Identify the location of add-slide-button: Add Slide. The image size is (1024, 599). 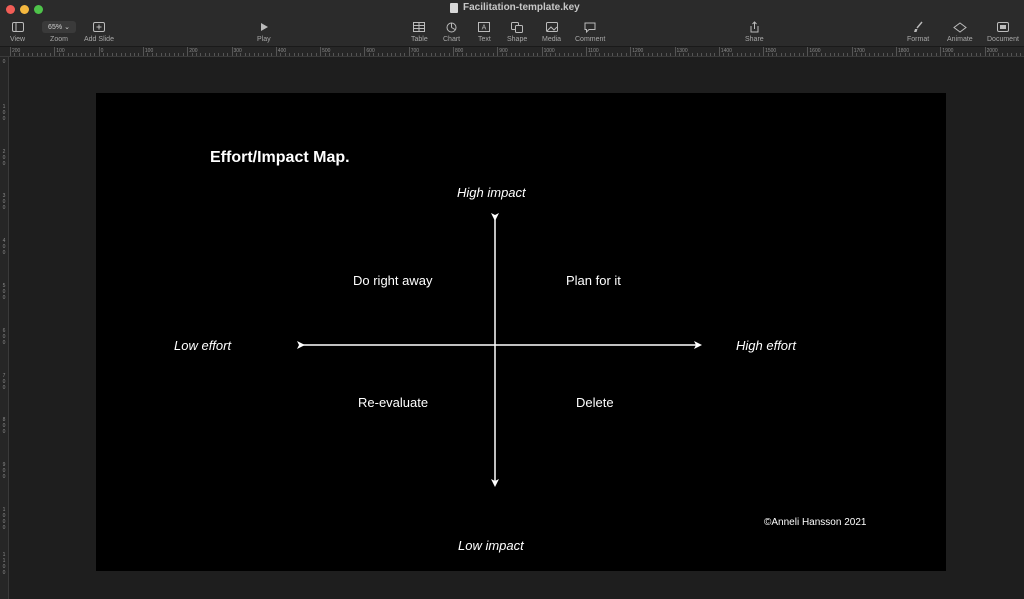
(99, 31).